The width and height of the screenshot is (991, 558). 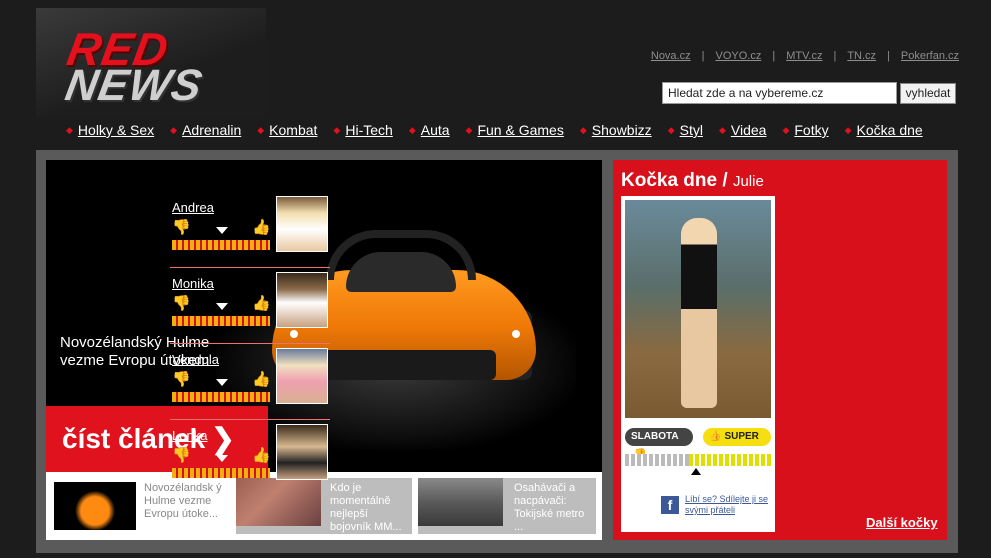 What do you see at coordinates (293, 130) in the screenshot?
I see `nav-label: Kombat` at bounding box center [293, 130].